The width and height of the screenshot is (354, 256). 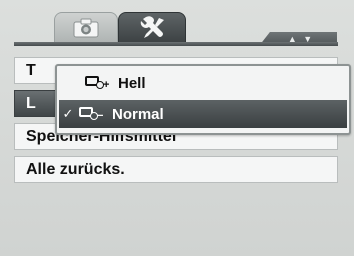 I want to click on tab-camera, so click(x=86, y=27).